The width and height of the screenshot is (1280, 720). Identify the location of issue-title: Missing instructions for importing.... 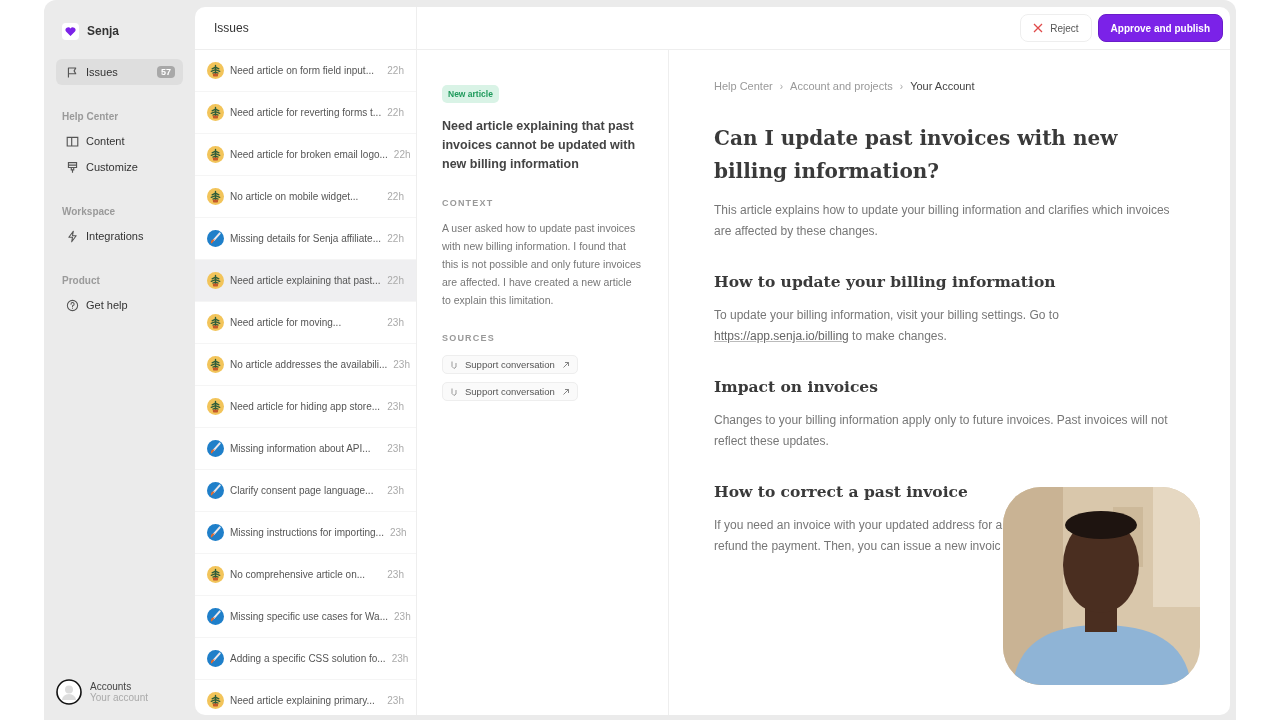
(307, 532).